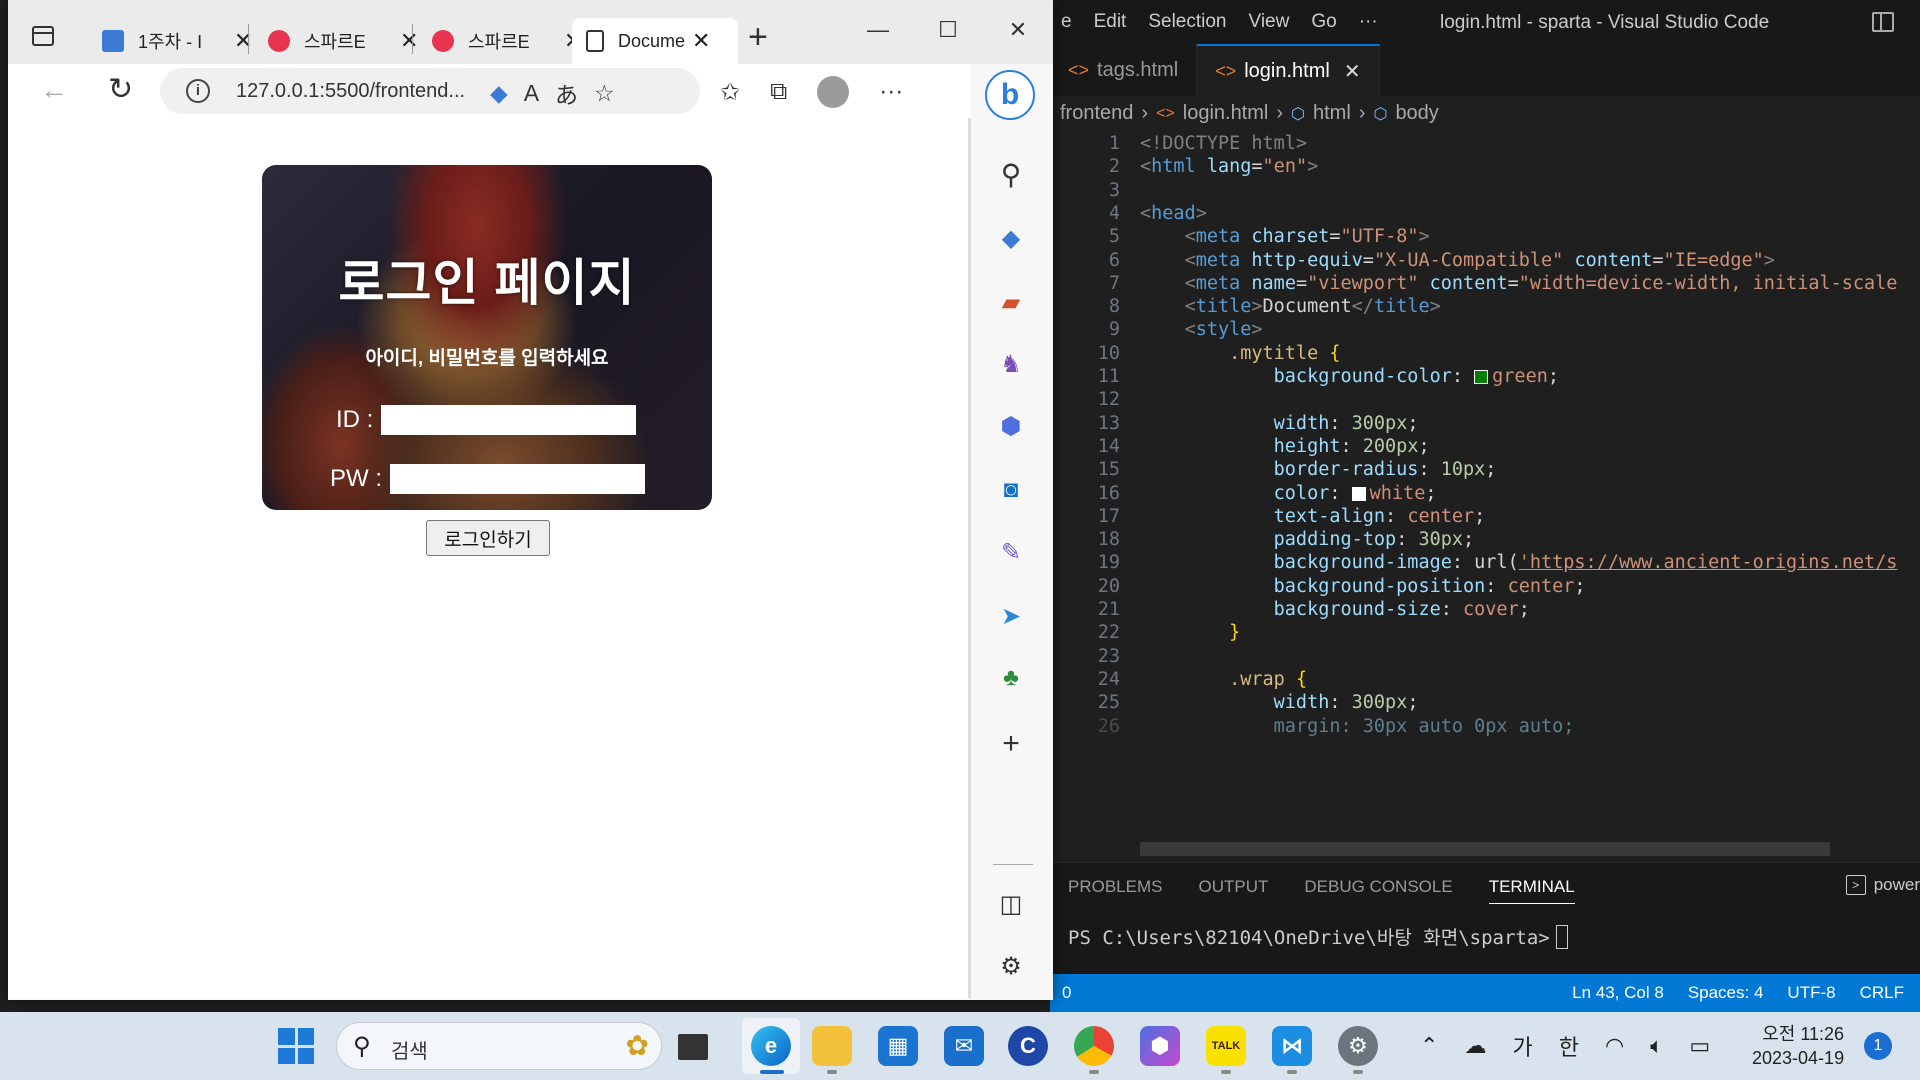  What do you see at coordinates (1011, 744) in the screenshot?
I see `add-icon: +` at bounding box center [1011, 744].